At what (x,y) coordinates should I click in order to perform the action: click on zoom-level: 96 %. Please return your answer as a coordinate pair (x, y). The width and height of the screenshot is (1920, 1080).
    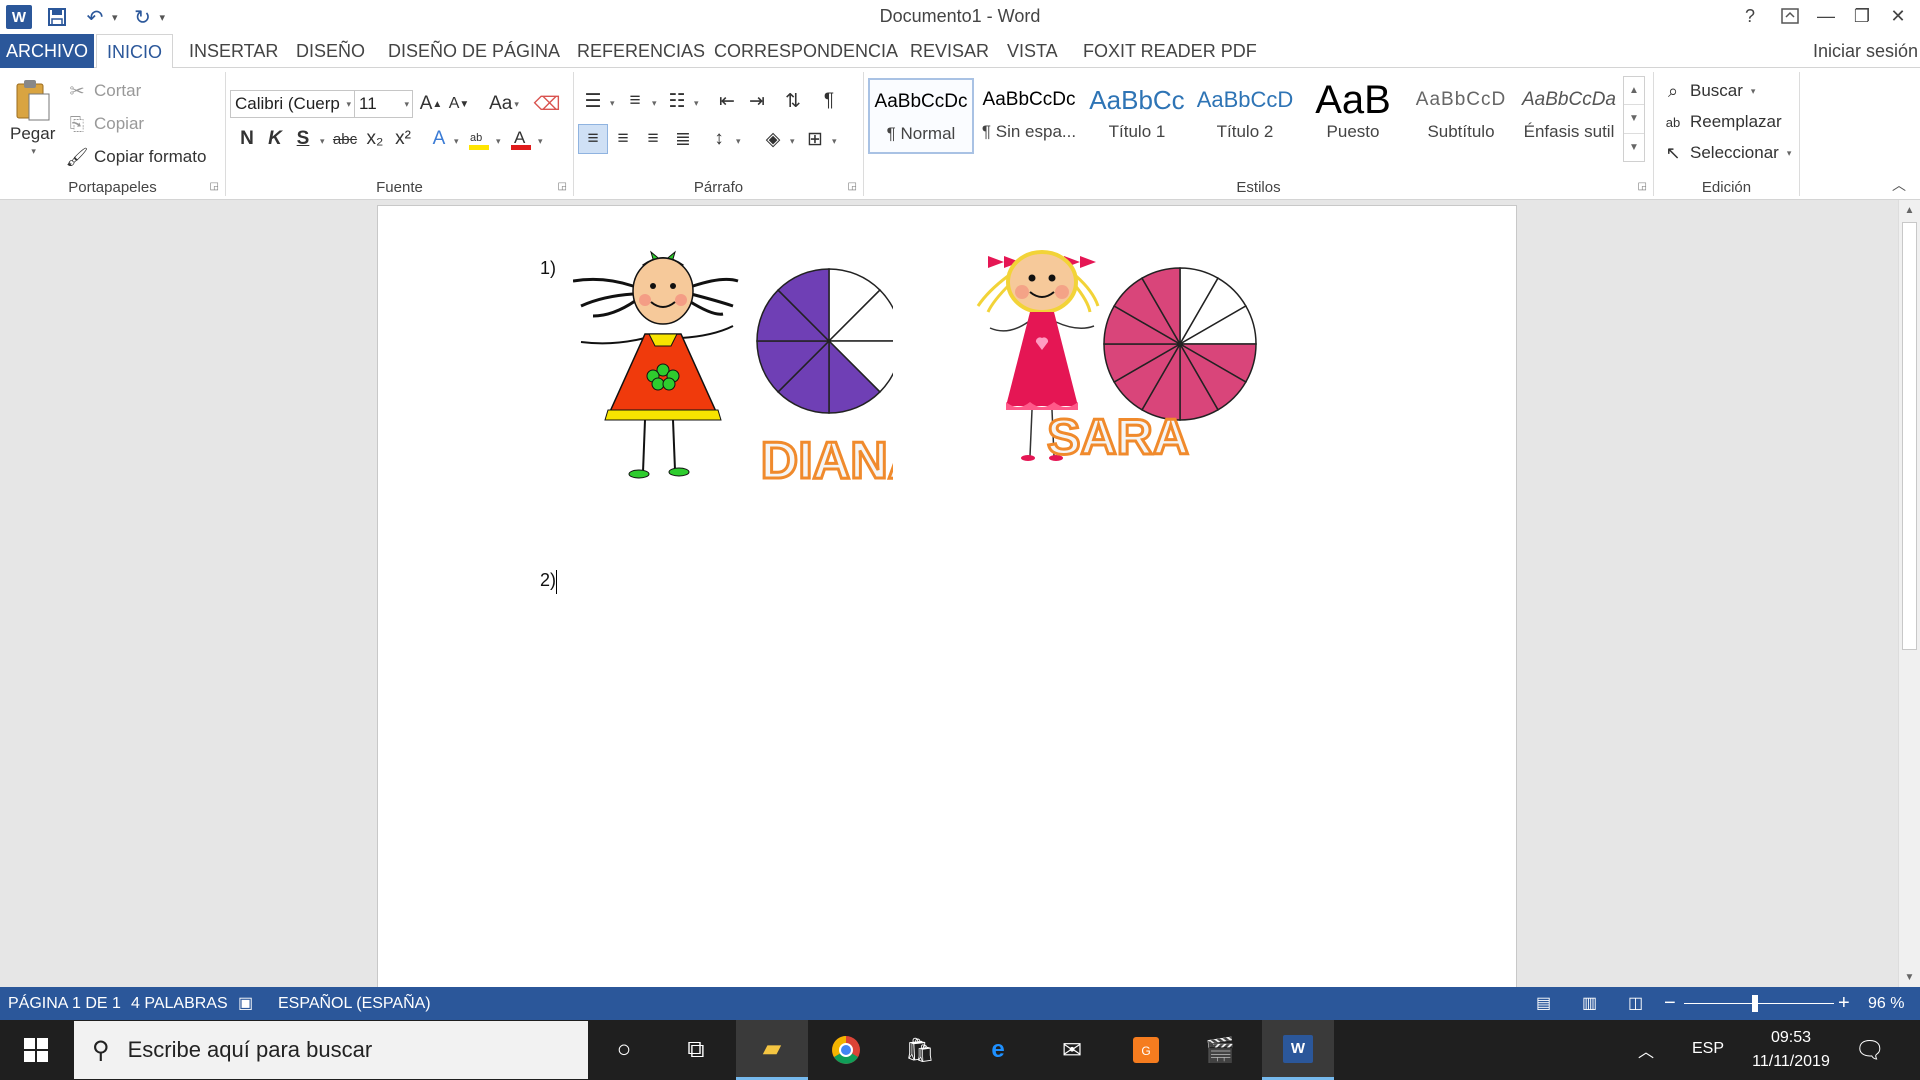
    Looking at the image, I should click on (1886, 1003).